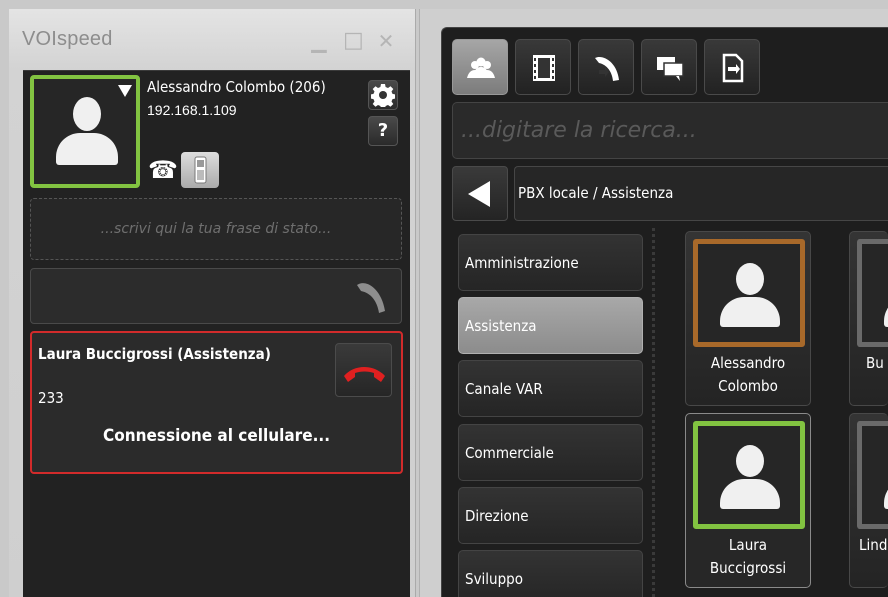  I want to click on hangup-button, so click(363, 370).